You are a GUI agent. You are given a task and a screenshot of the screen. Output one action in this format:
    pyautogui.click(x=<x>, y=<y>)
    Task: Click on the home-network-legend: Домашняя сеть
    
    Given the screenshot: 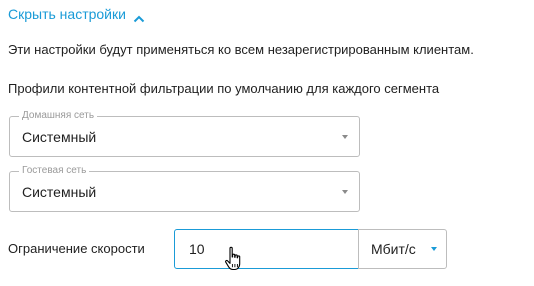 What is the action you would take?
    pyautogui.click(x=58, y=116)
    